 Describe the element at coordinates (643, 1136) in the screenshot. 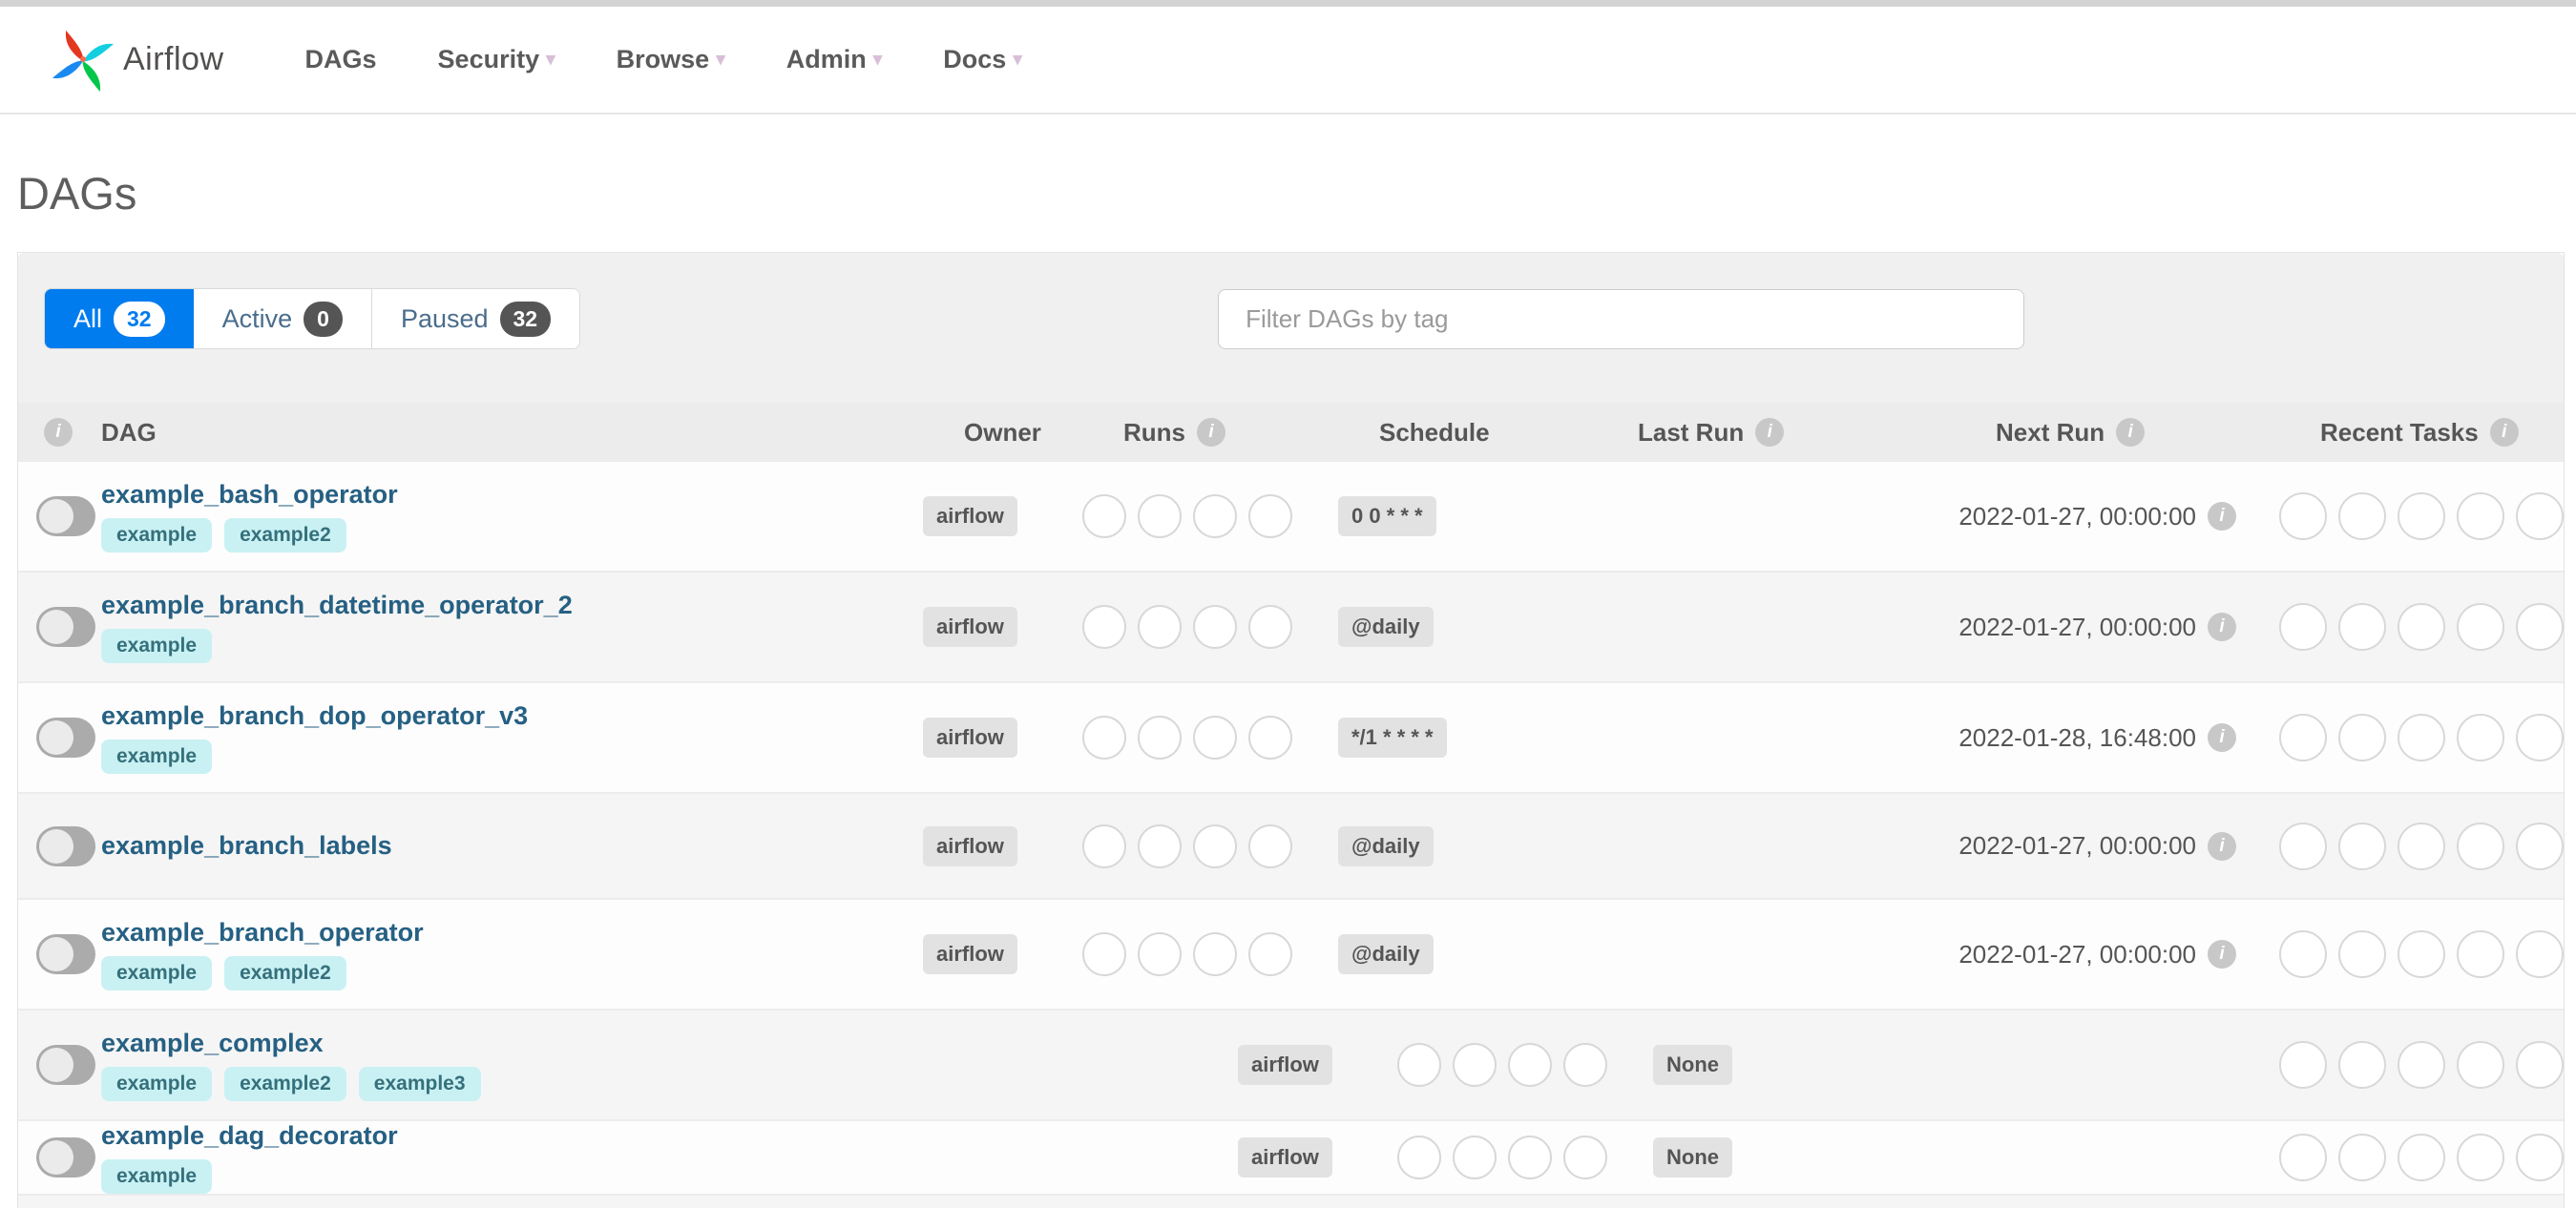

I see `dag-name-link: example_dag_decorator` at that location.